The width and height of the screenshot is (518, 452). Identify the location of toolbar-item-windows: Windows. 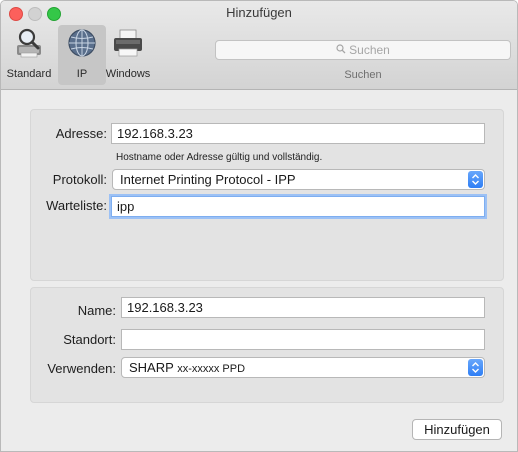
(128, 55).